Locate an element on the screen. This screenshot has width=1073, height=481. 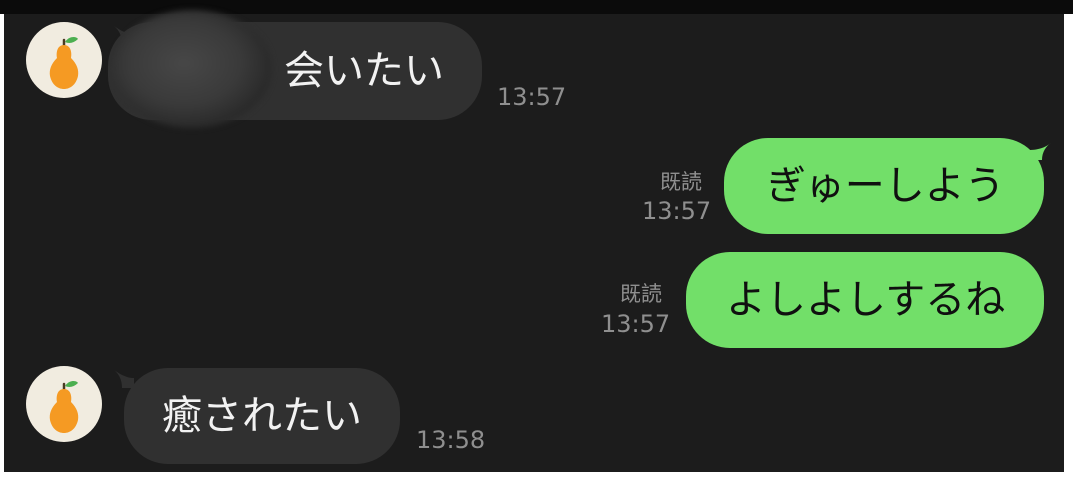
incoming-bubble-tail is located at coordinates (124, 379).